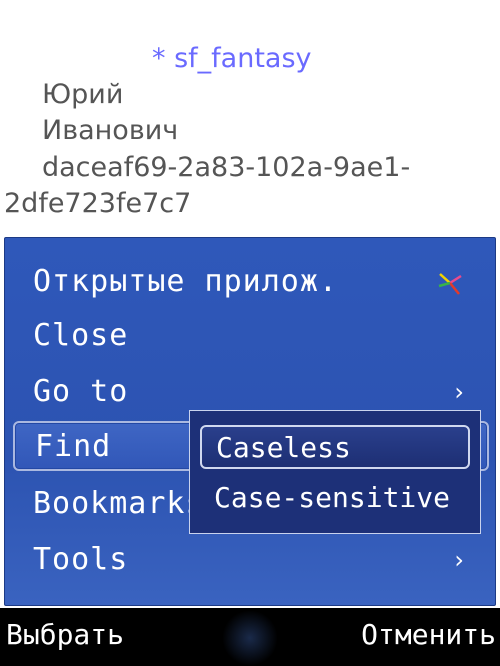  I want to click on menu-item-tools: Tools ›, so click(251, 559).